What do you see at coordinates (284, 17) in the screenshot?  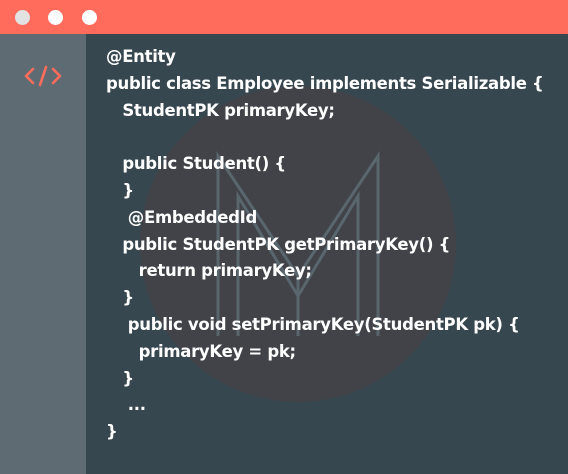 I see `title-bar` at bounding box center [284, 17].